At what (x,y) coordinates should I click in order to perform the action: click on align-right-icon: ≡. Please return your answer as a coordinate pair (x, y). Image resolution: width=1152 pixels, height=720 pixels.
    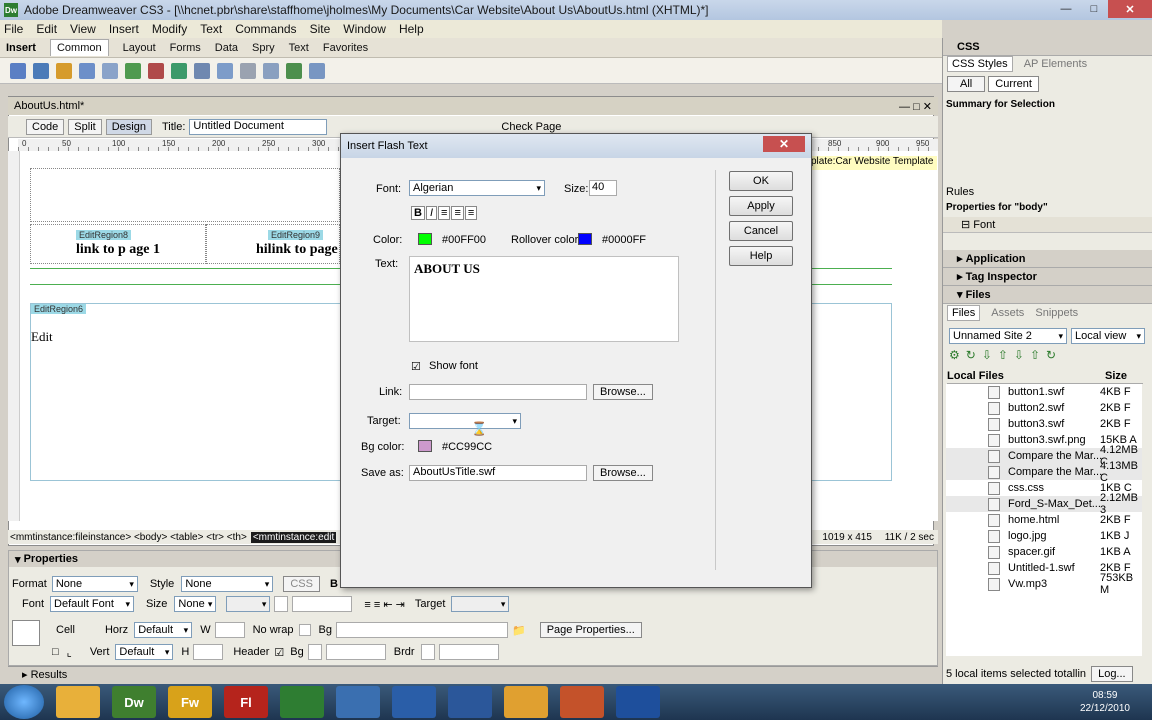
    Looking at the image, I should click on (471, 213).